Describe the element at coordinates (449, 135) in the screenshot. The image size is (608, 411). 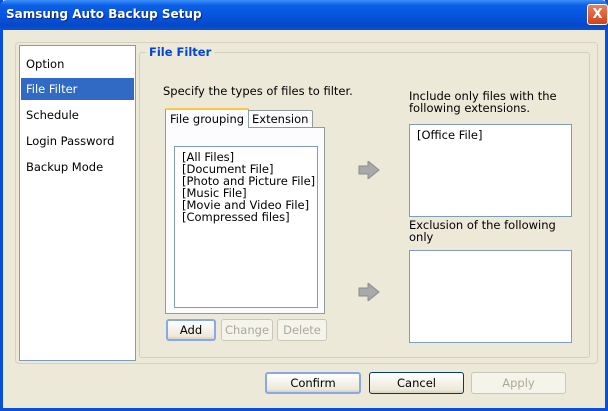
I see `list-item: [Office File]` at that location.